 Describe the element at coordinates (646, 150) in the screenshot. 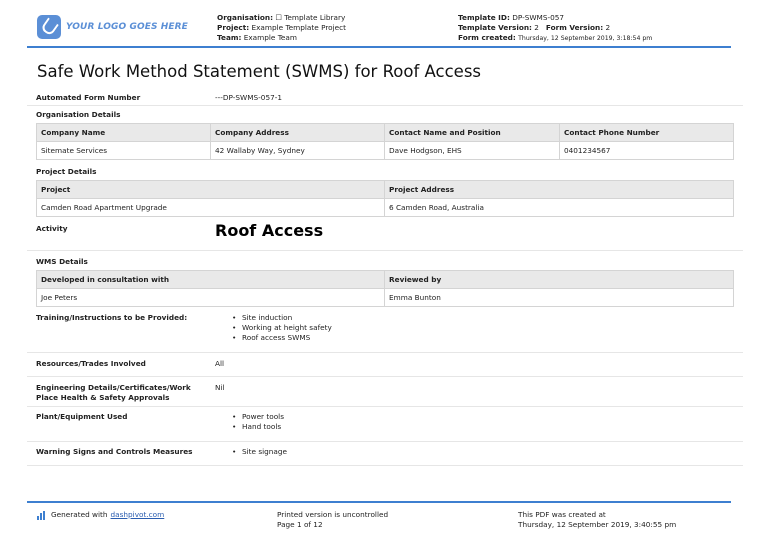

I see `contact-phone-cell: 0401234567` at that location.